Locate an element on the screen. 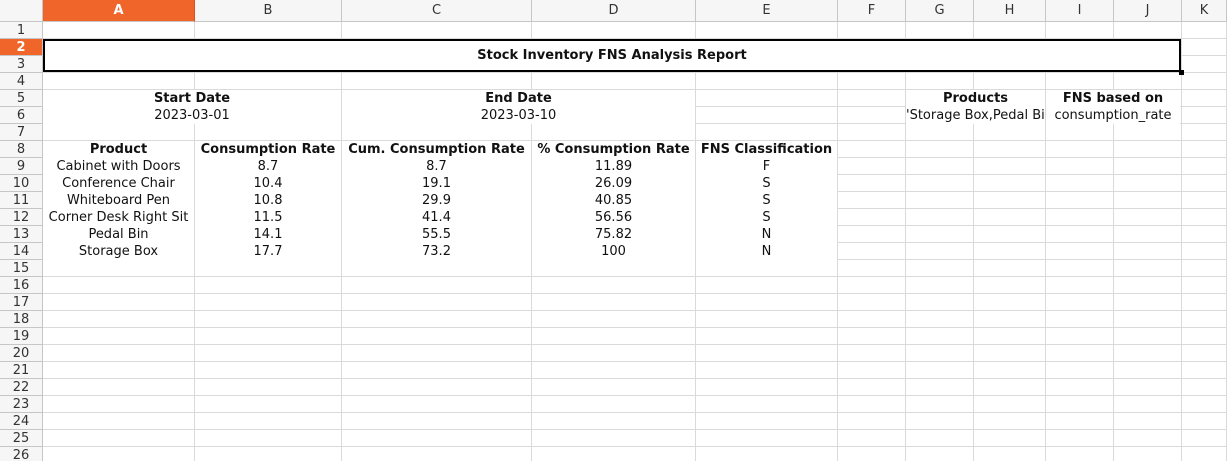 The width and height of the screenshot is (1227, 461). column-header-f: F is located at coordinates (872, 11).